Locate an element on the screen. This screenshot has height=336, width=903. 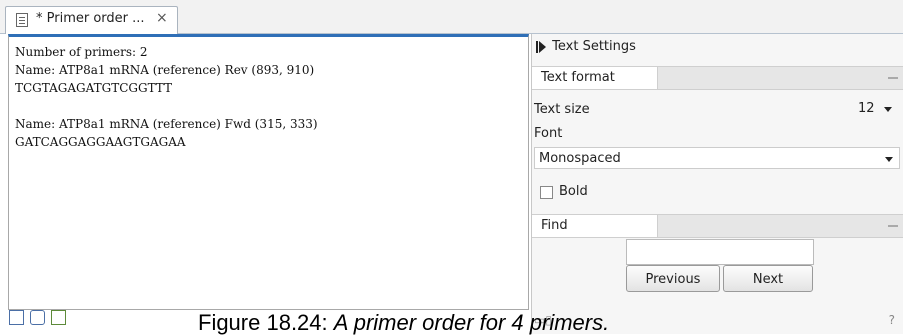
text-format-label: Text format is located at coordinates (595, 78).